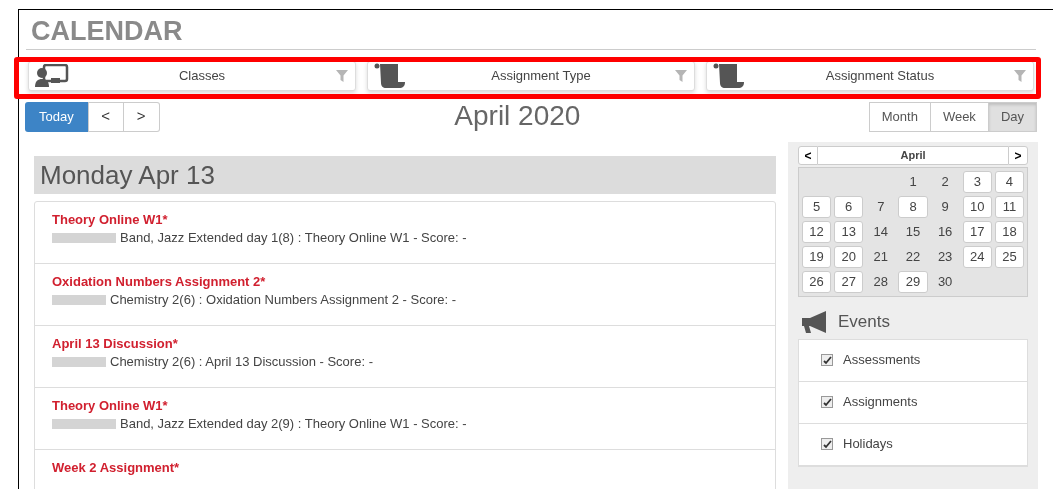 This screenshot has width=1053, height=489. What do you see at coordinates (1018, 155) in the screenshot?
I see `month-next-button: >` at bounding box center [1018, 155].